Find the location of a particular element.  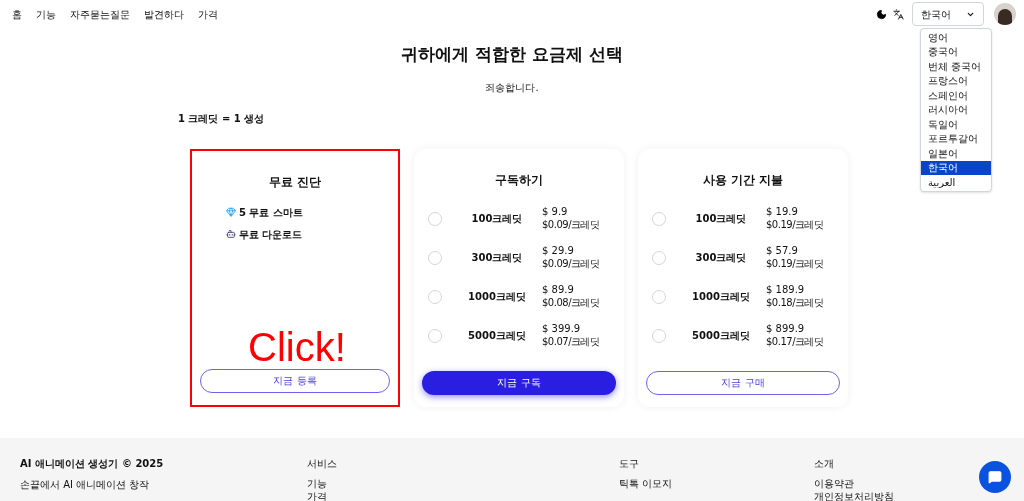

footer-link: 개인정보처리방침 is located at coordinates (919, 495).